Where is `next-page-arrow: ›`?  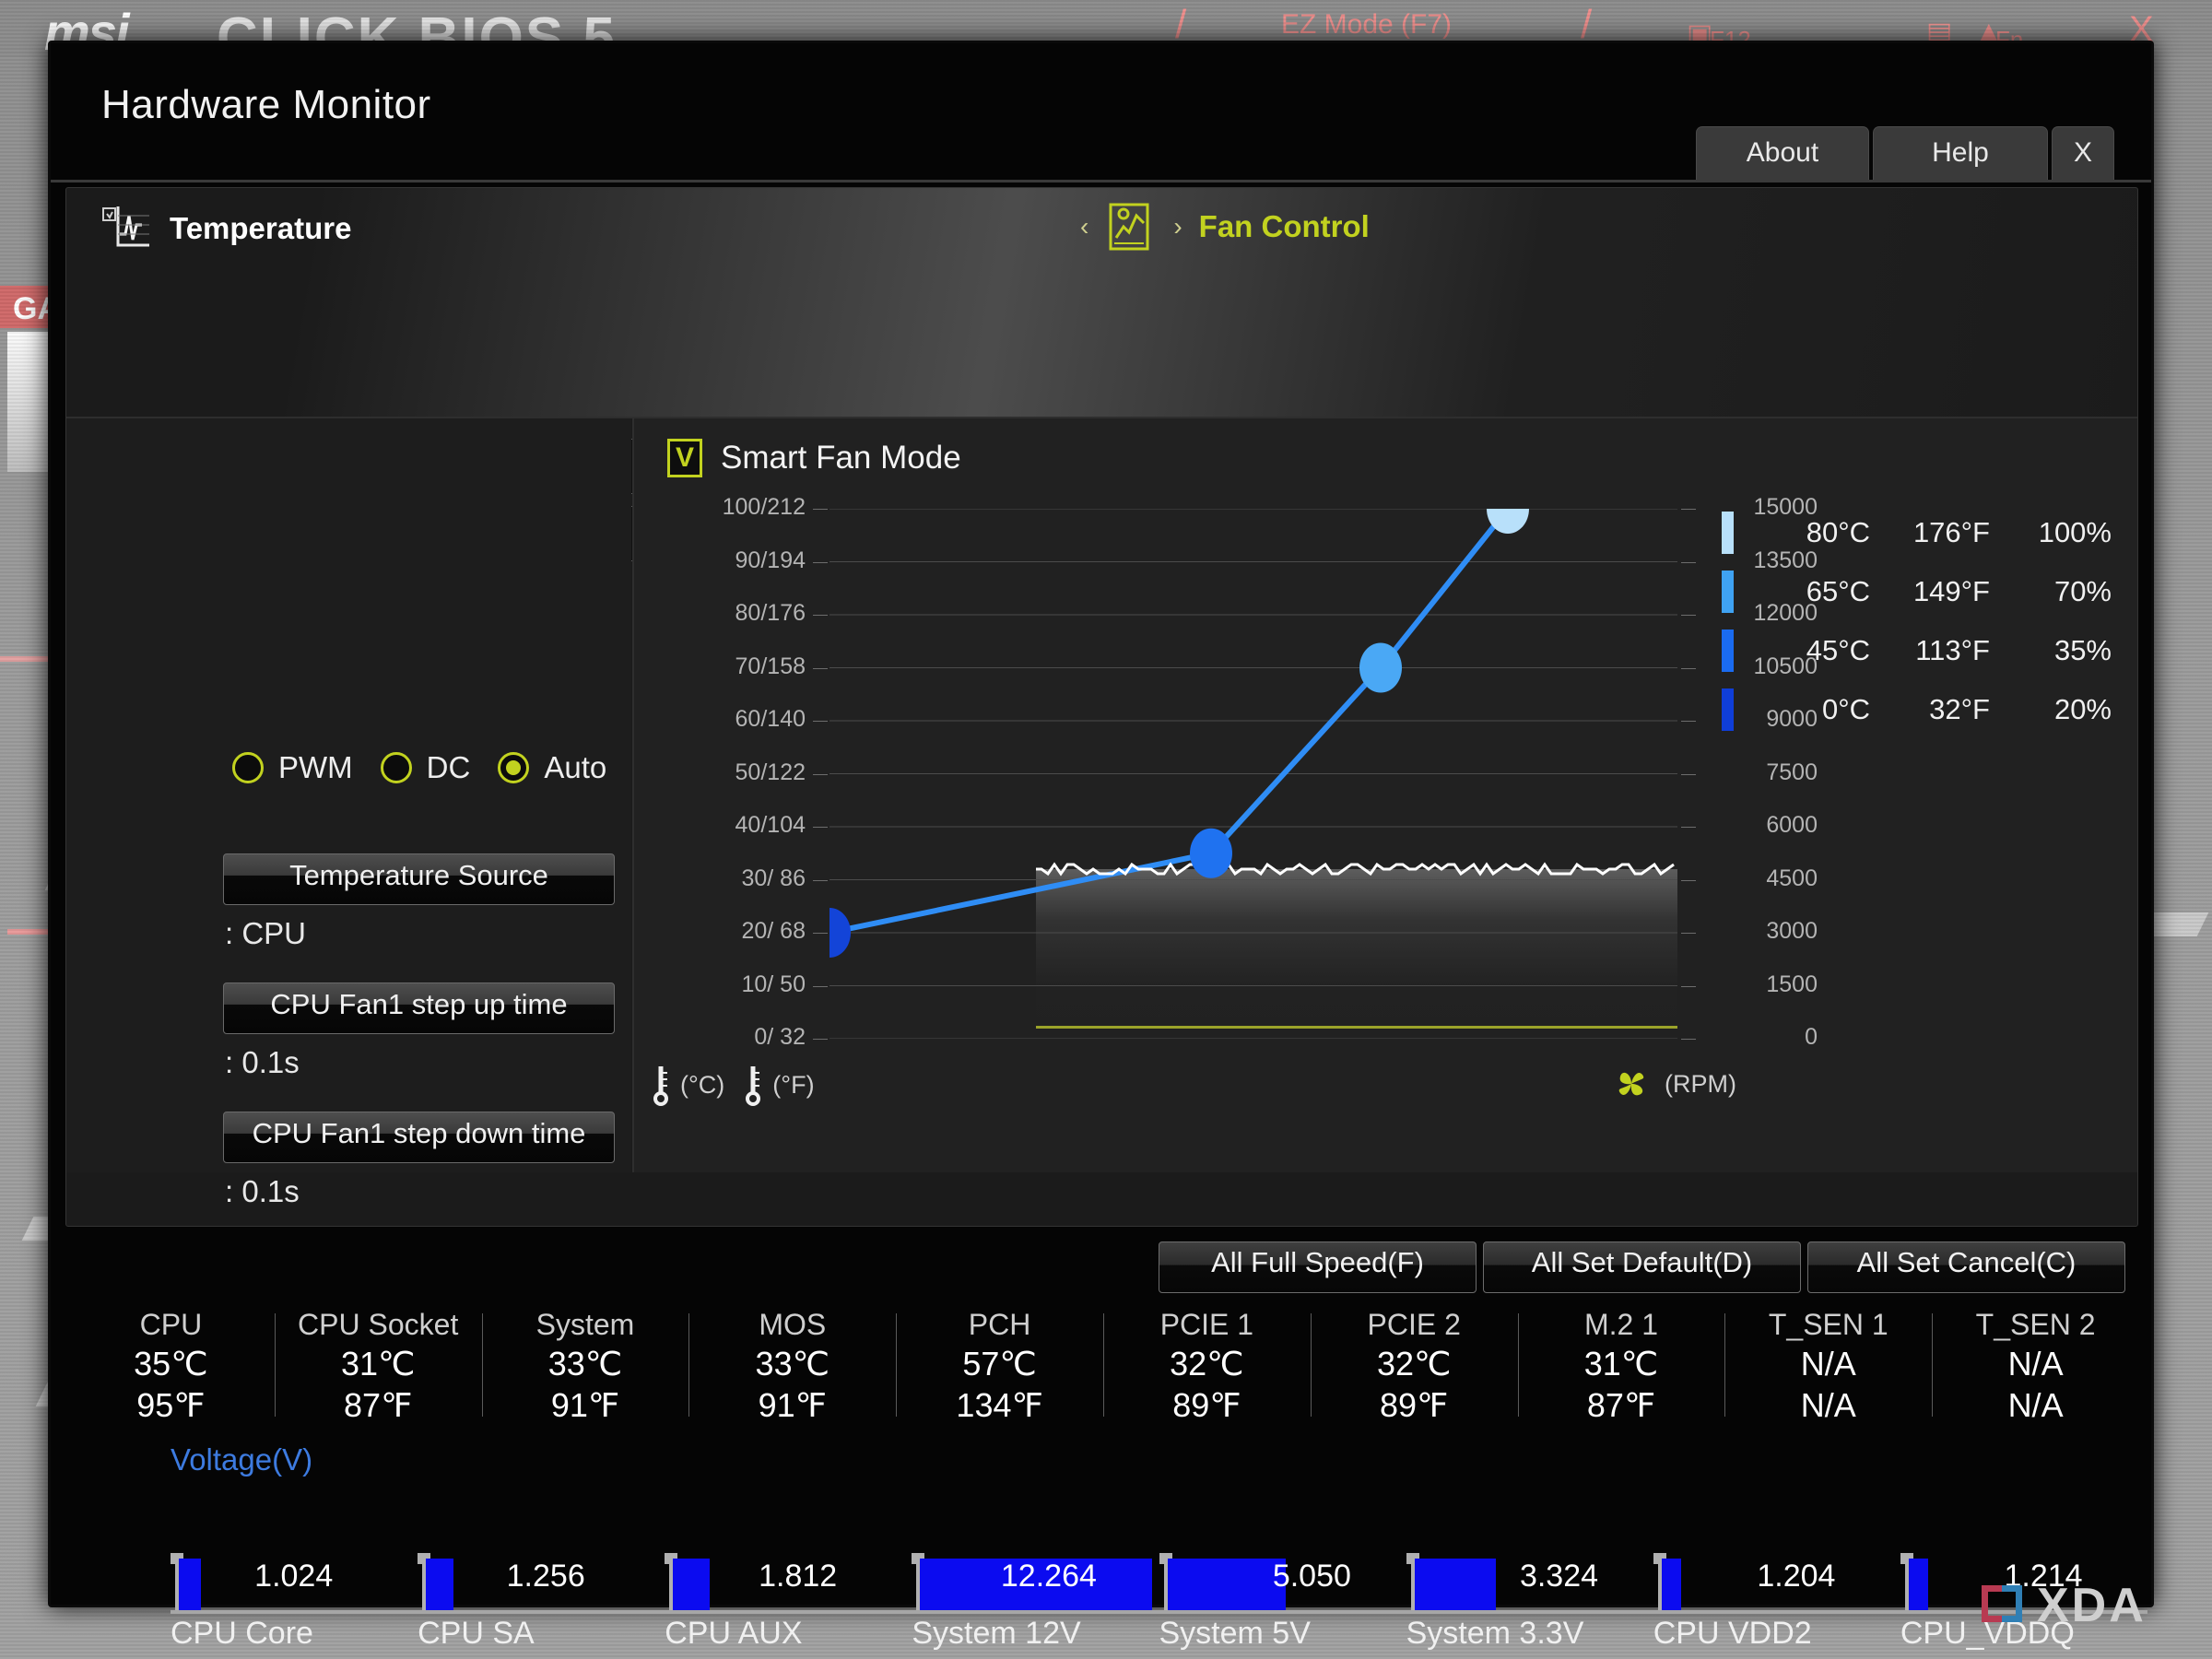
next-page-arrow: › is located at coordinates (1177, 226).